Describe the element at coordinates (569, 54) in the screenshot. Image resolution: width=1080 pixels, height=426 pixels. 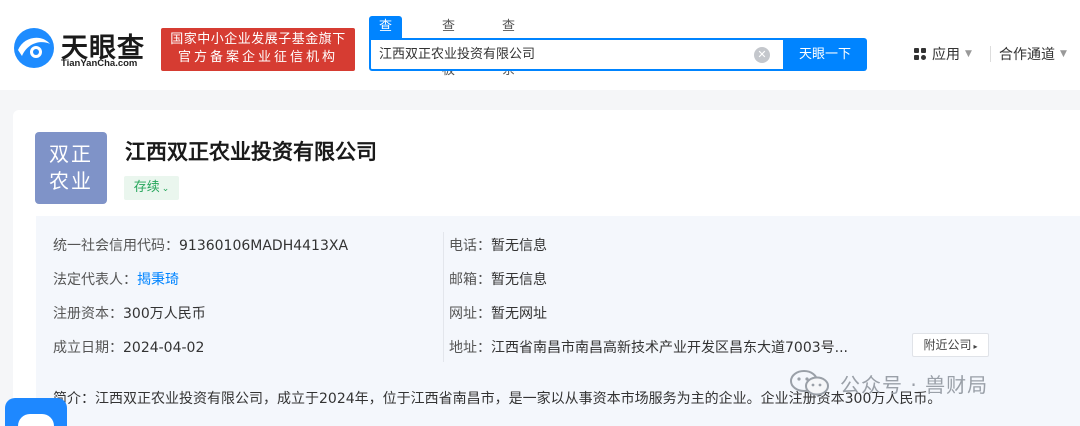
I see `search-input` at that location.